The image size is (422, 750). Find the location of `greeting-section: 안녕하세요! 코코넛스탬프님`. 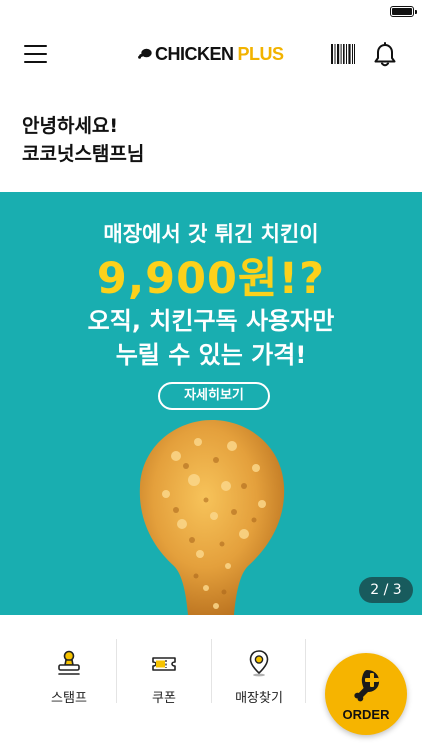

greeting-section: 안녕하세요! 코코넛스탬프님 is located at coordinates (83, 140).